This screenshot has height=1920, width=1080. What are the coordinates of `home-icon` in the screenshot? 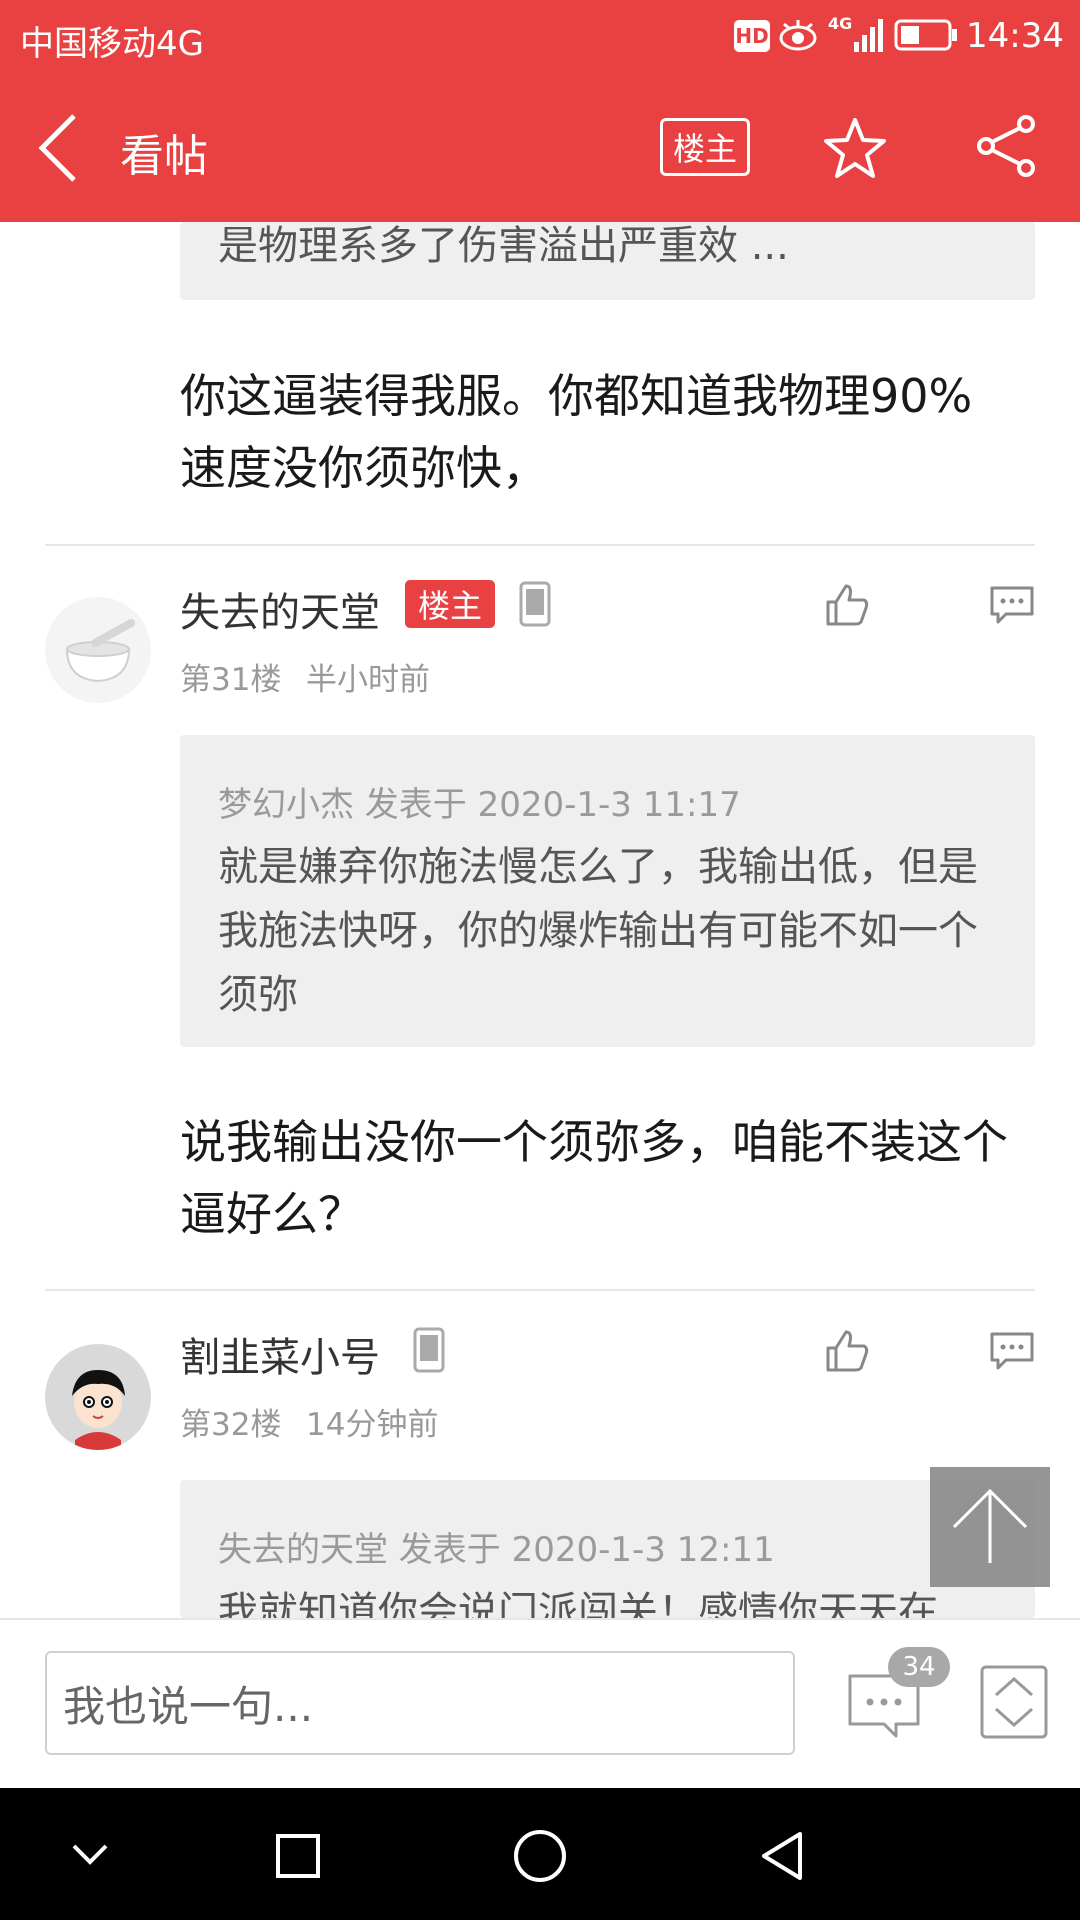 It's located at (540, 1856).